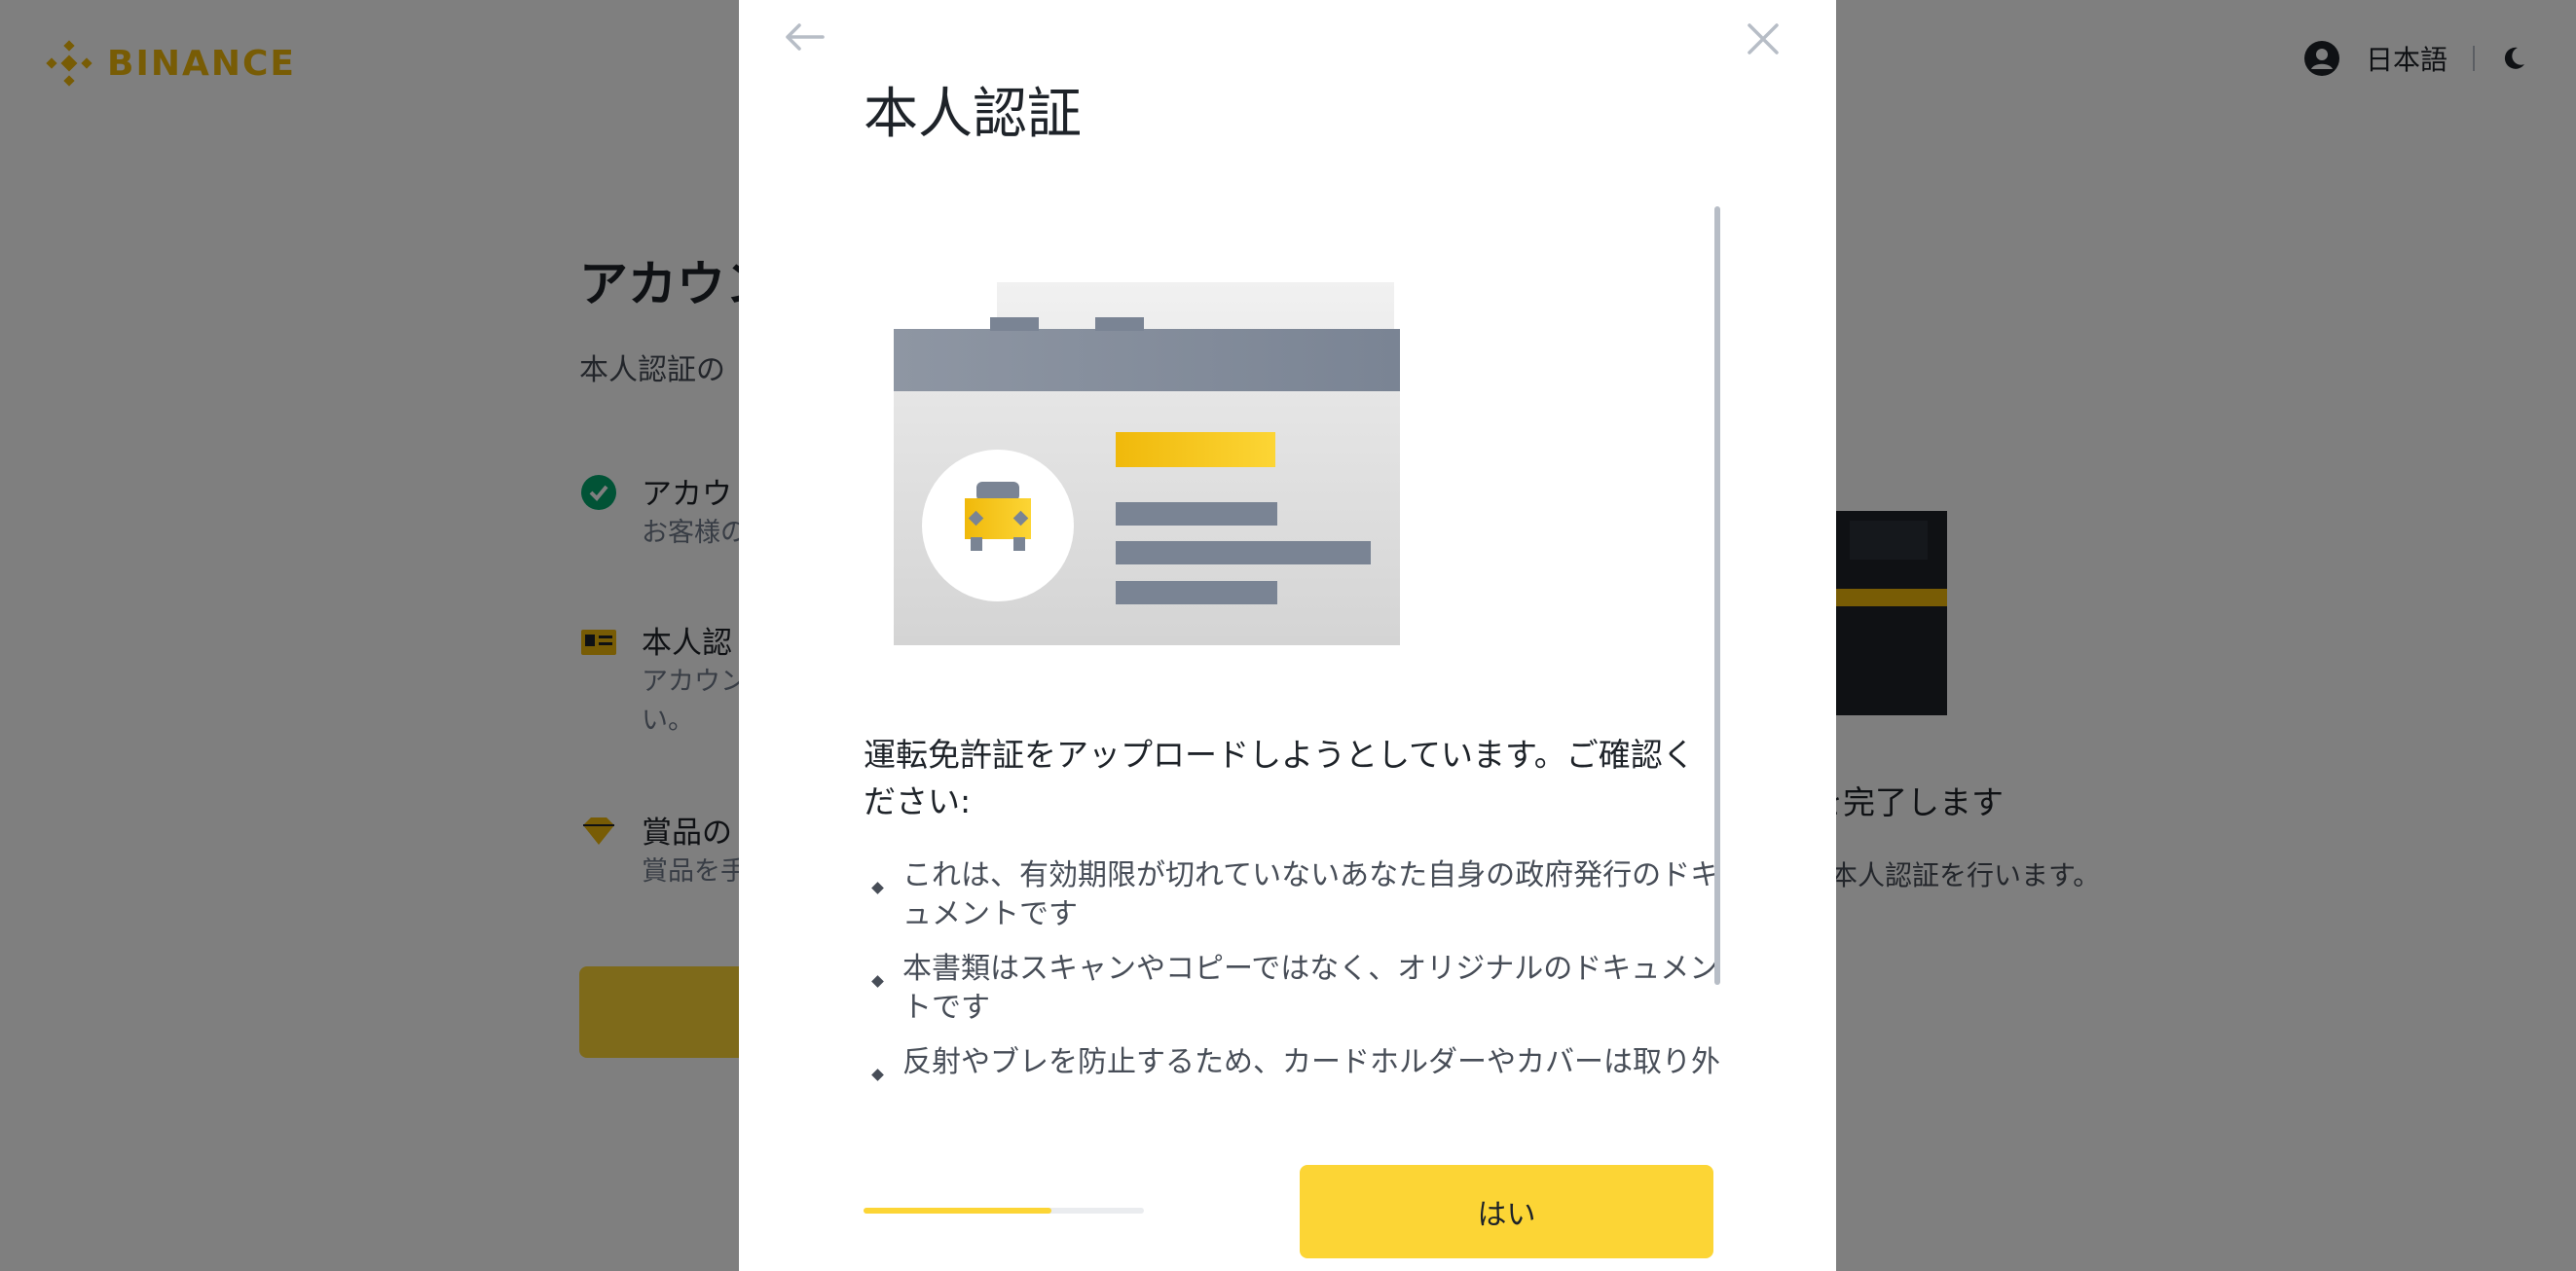  I want to click on progress-fill, so click(957, 1211).